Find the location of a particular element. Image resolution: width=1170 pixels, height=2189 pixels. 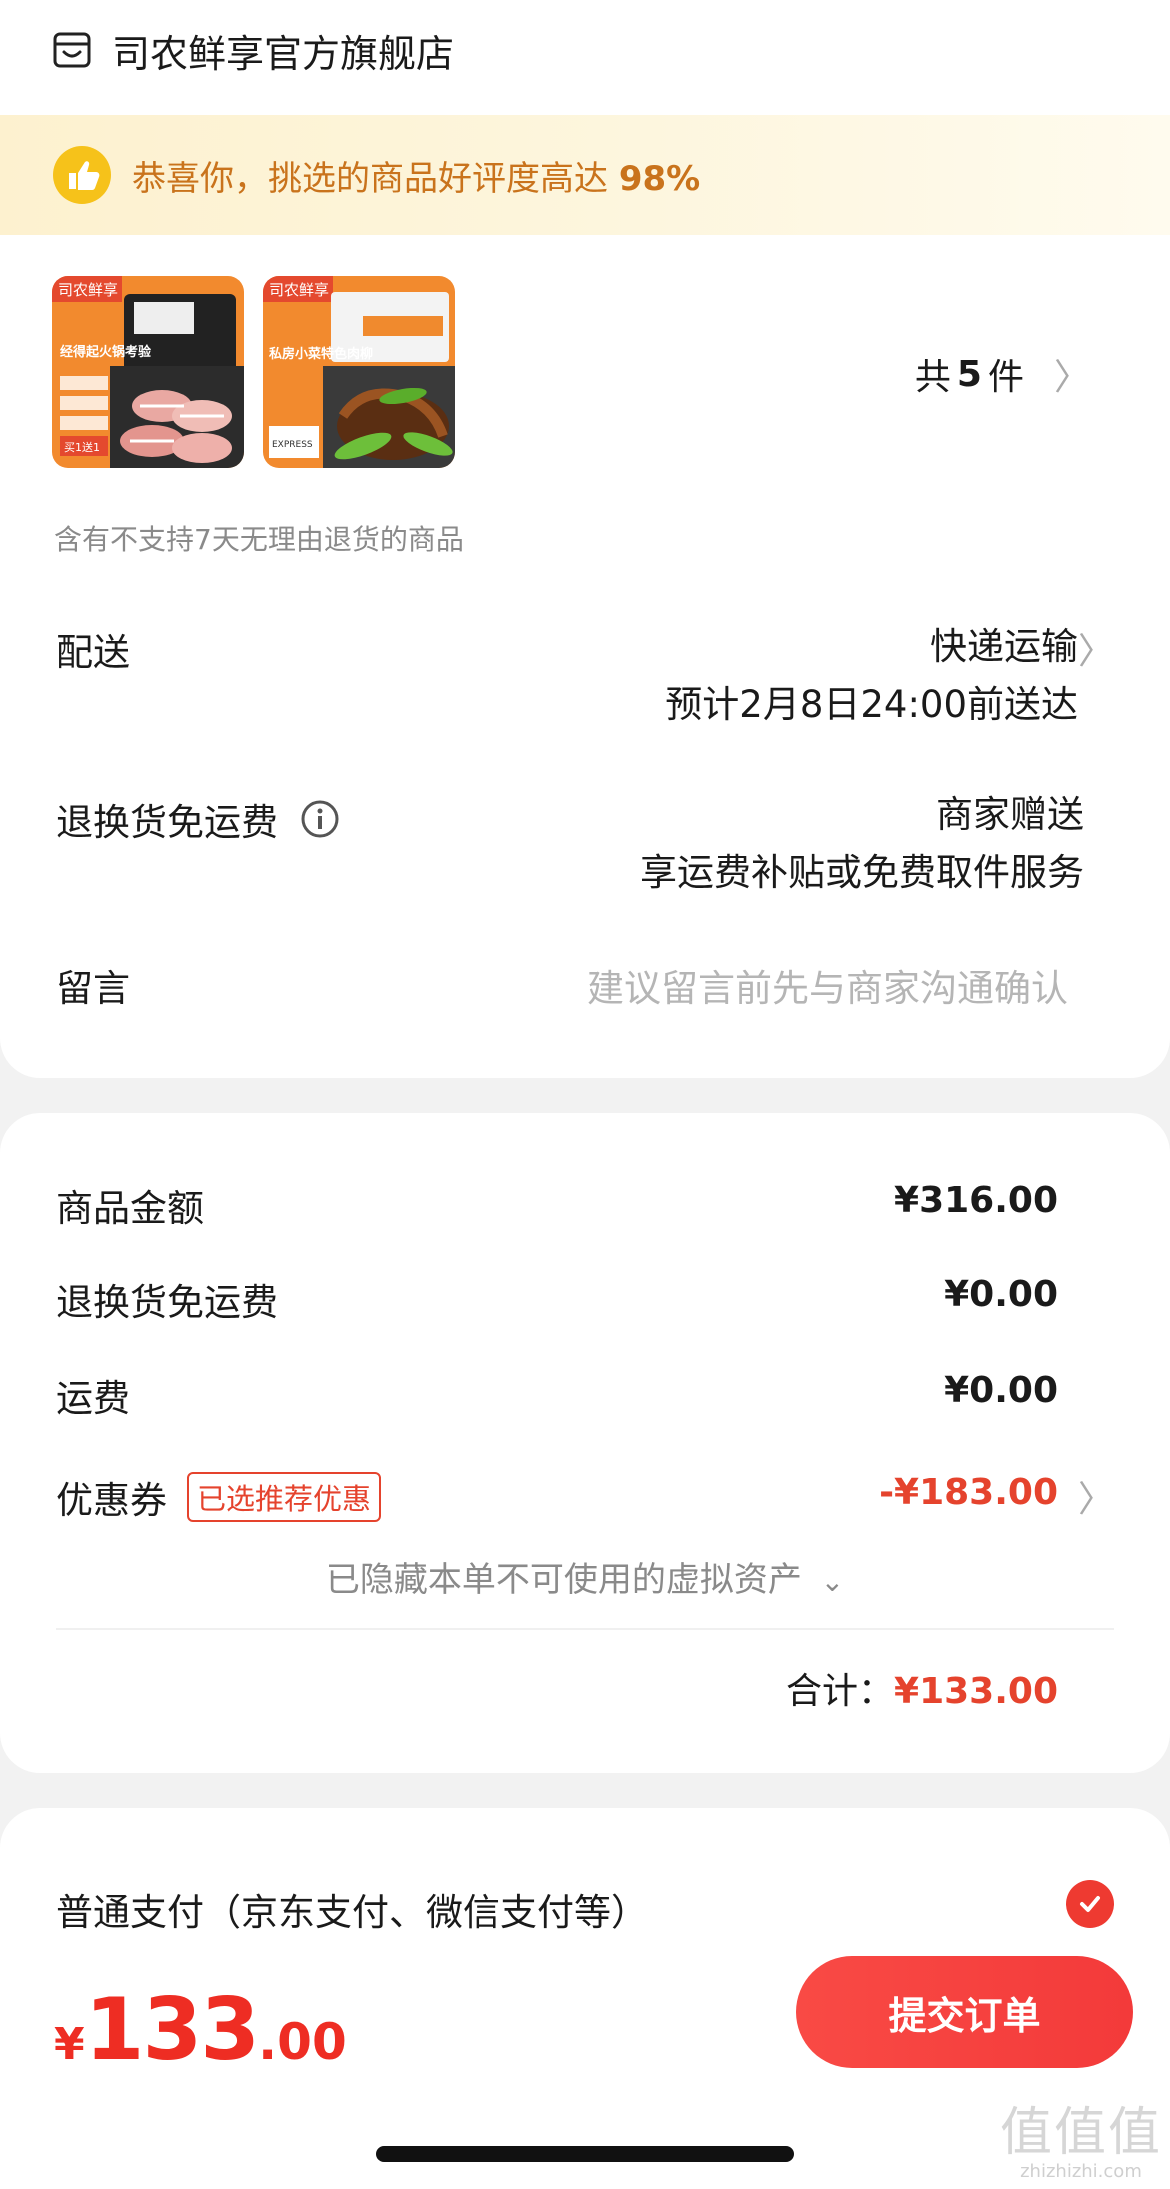

shop-name: 司农鲜享官方旗舰店 is located at coordinates (283, 53).